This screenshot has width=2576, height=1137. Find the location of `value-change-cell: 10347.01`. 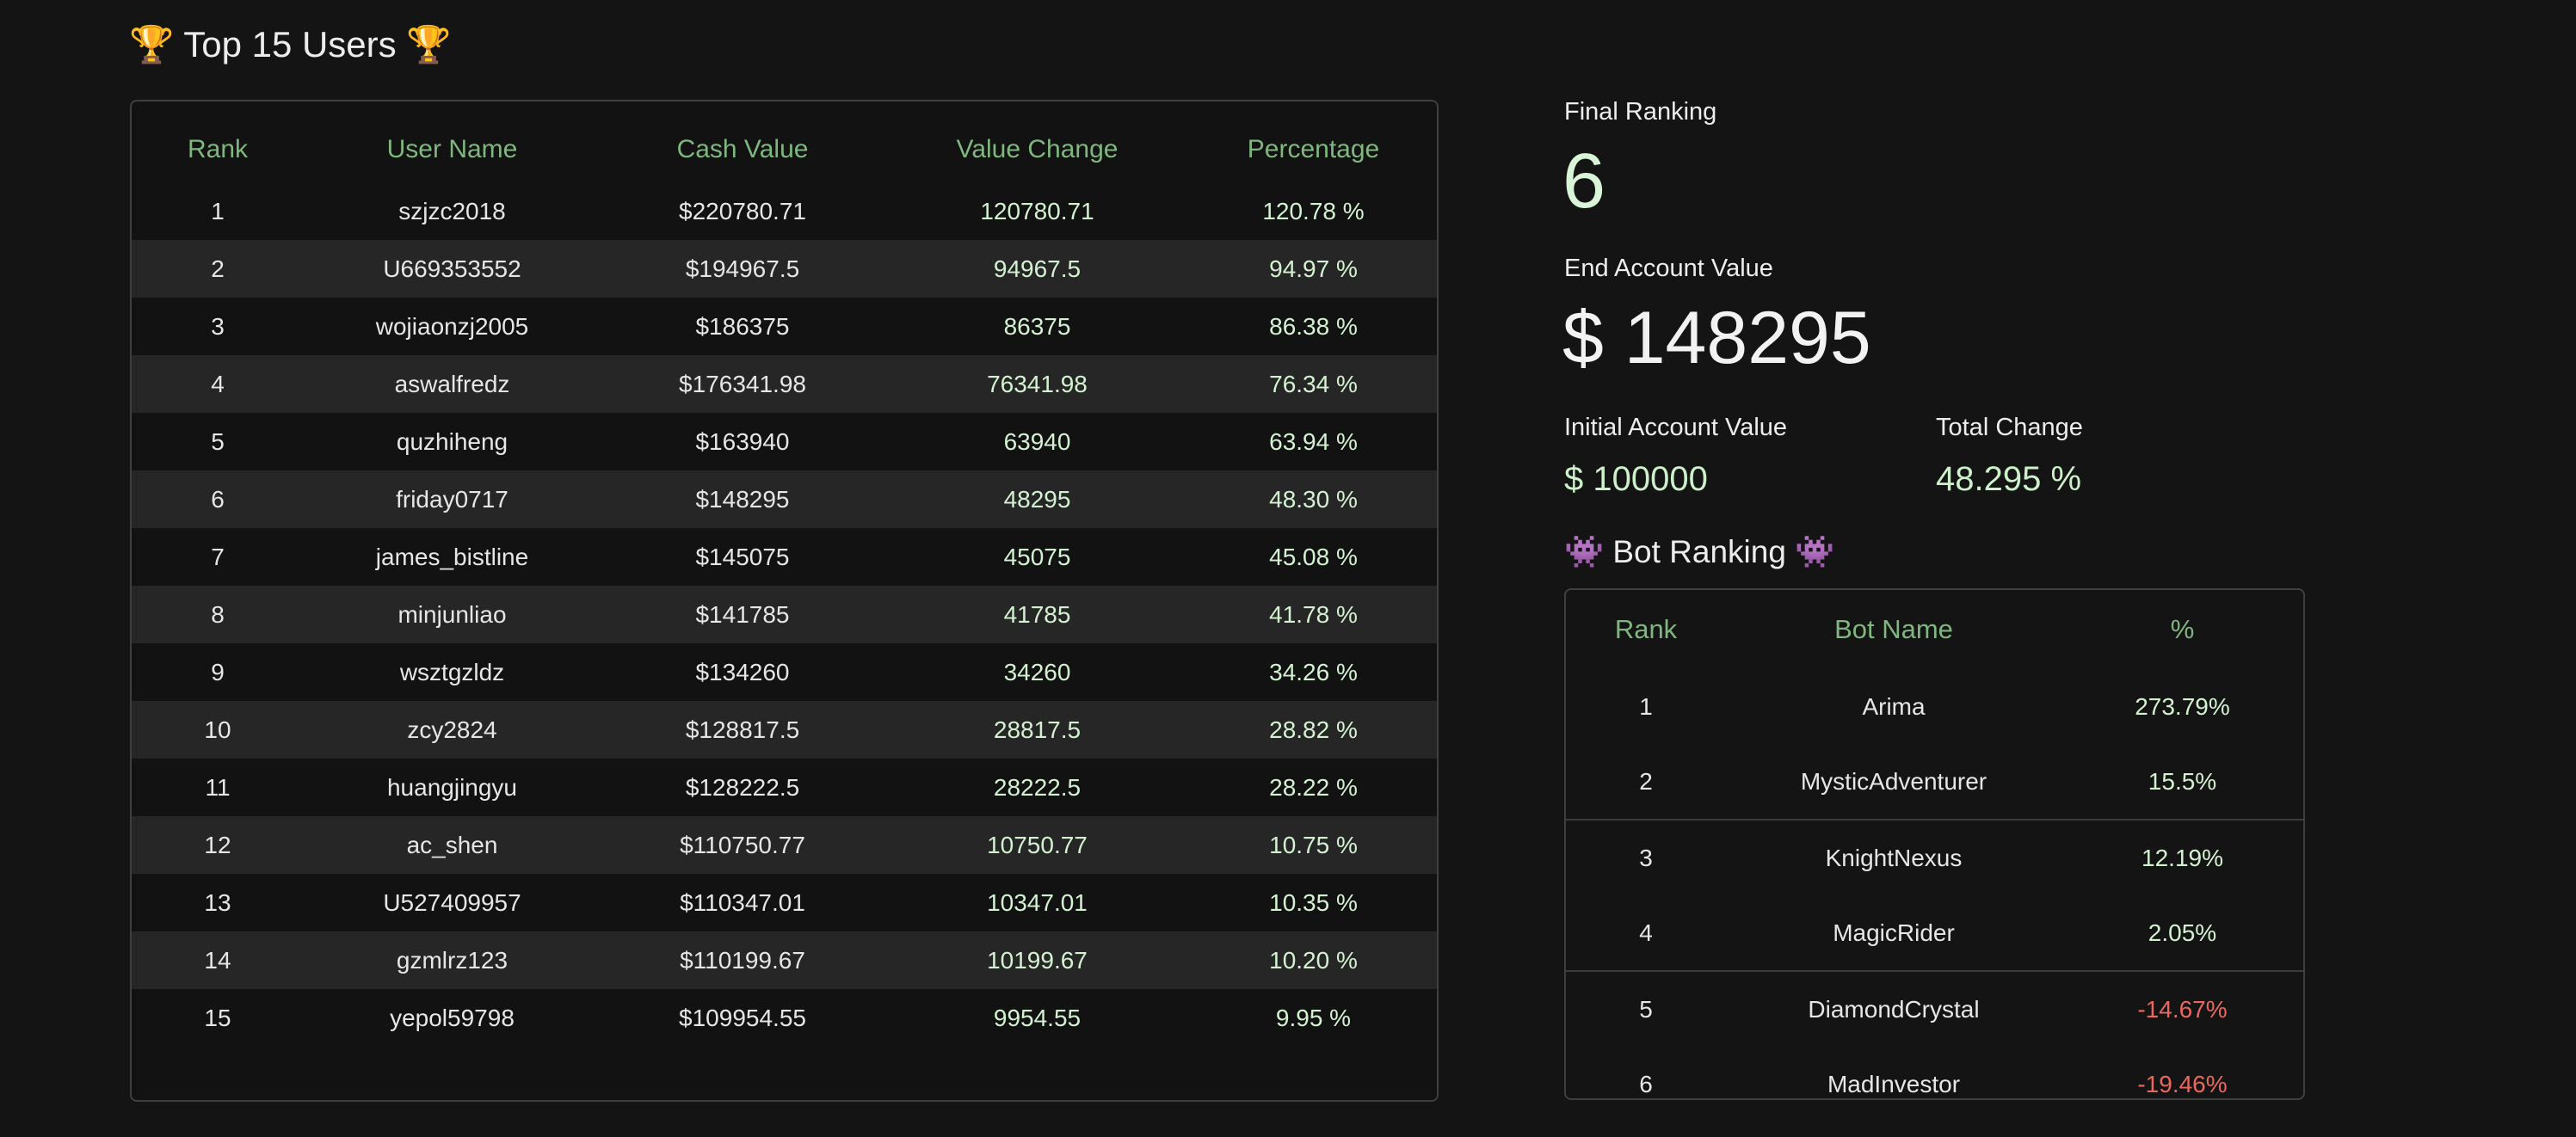

value-change-cell: 10347.01 is located at coordinates (1038, 902).